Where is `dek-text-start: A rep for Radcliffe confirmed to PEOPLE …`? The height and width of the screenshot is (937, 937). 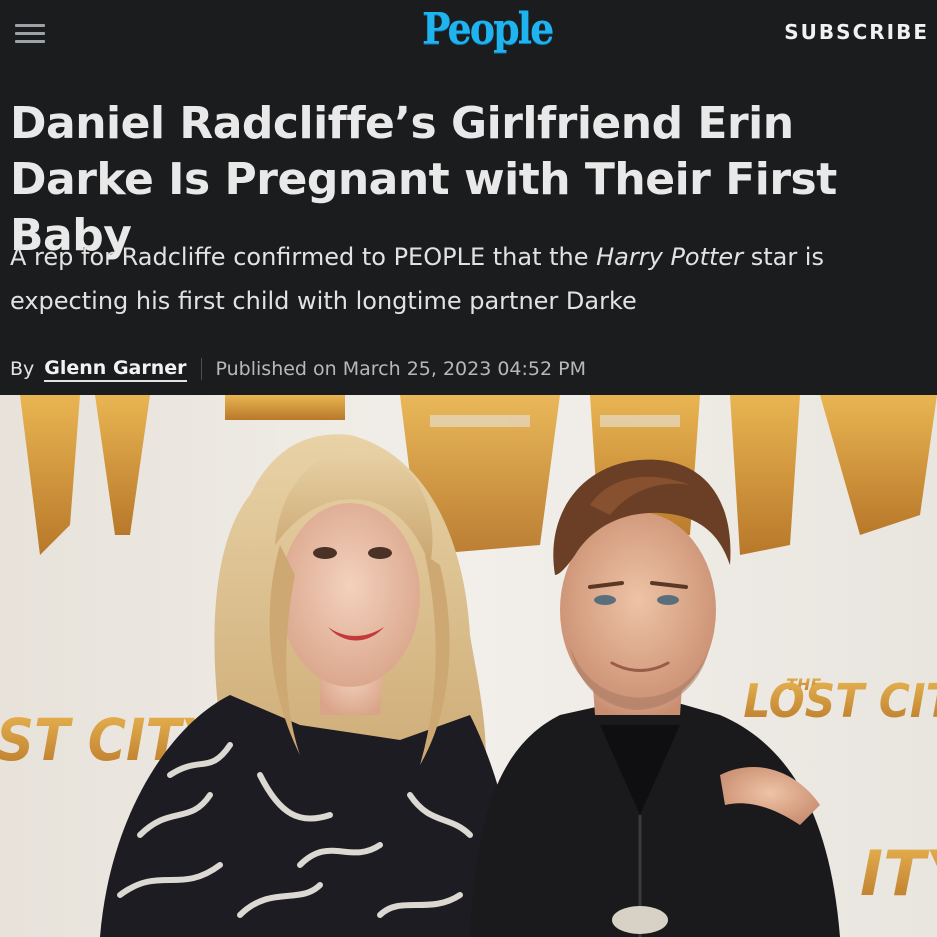 dek-text-start: A rep for Radcliffe confirmed to PEOPLE … is located at coordinates (303, 257).